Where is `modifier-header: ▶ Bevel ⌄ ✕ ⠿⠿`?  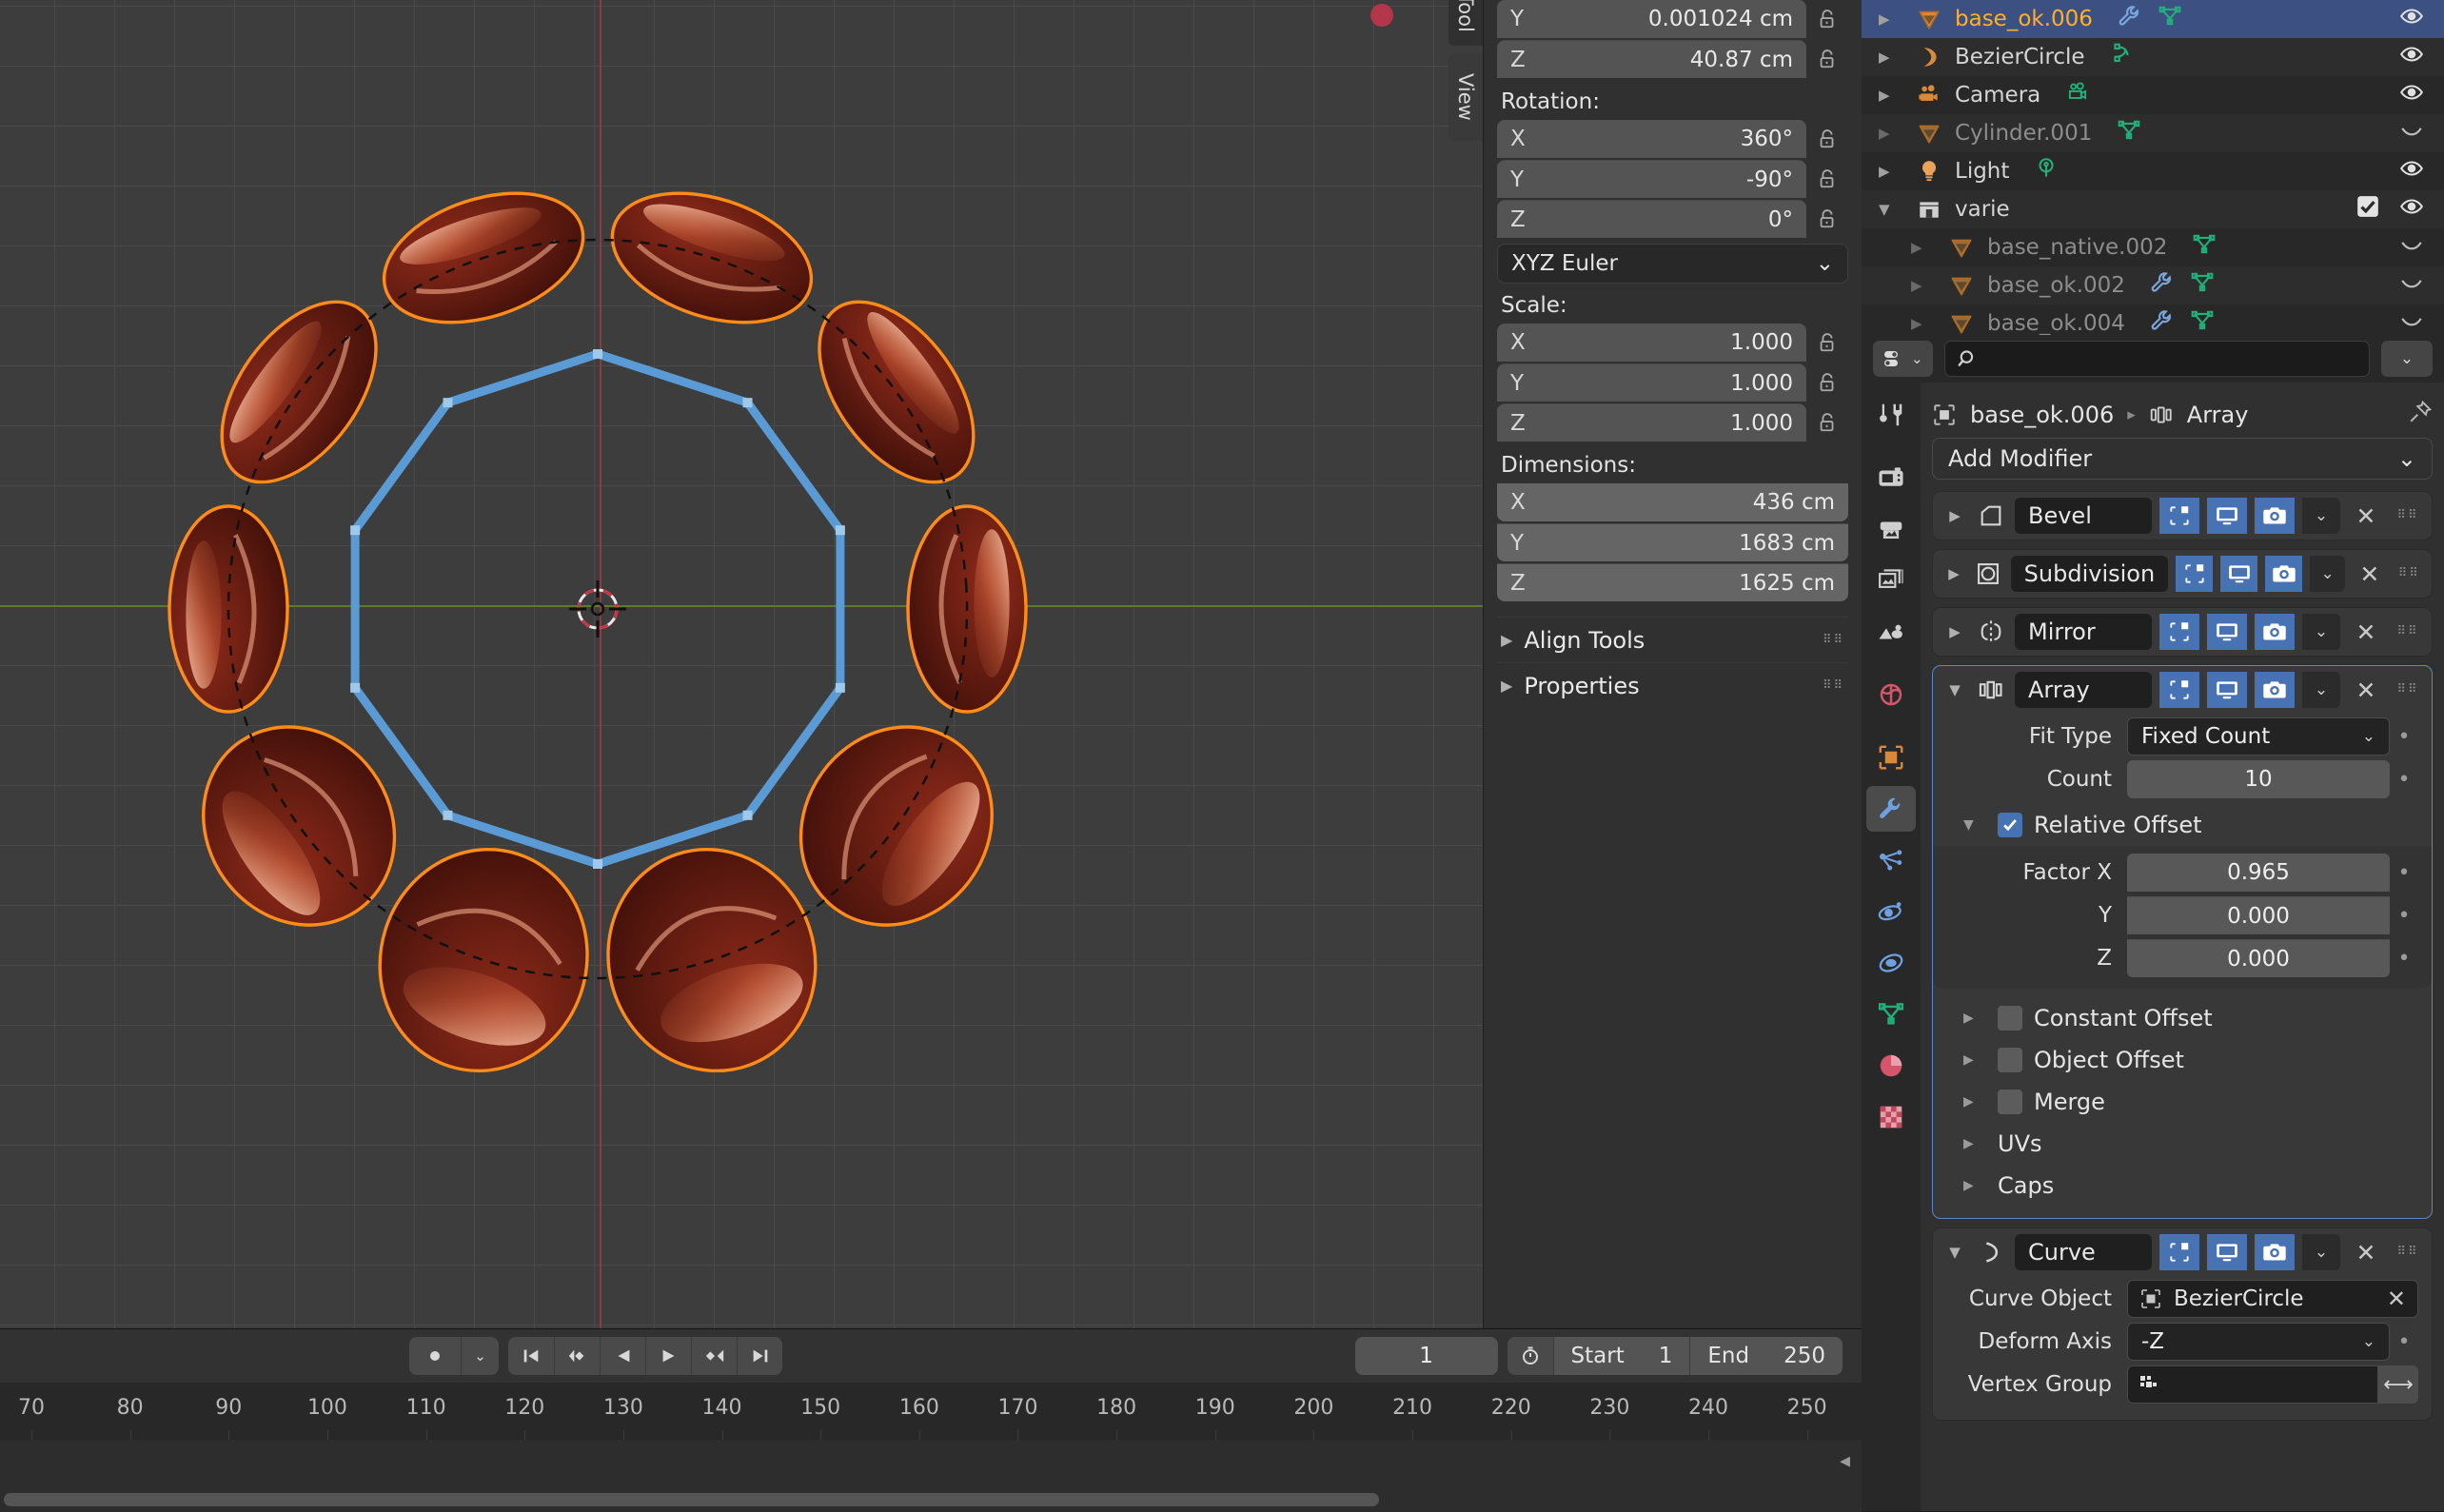
modifier-header: ▶ Bevel ⌄ ✕ ⠿⠿ is located at coordinates (2182, 516).